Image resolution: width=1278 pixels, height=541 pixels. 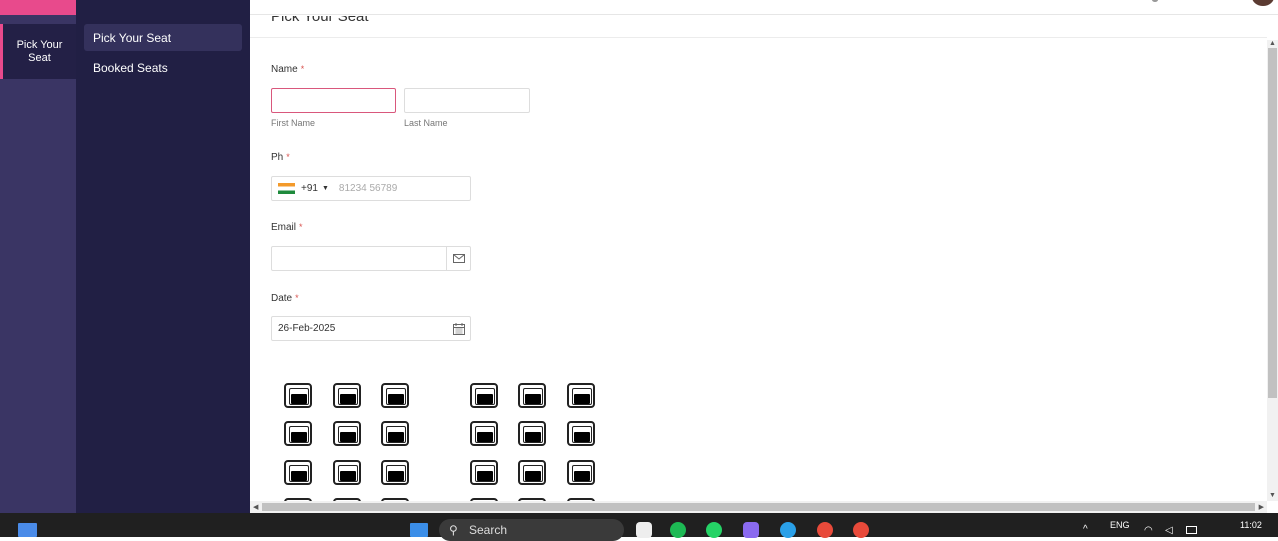 What do you see at coordinates (1120, 525) in the screenshot?
I see `language-indicator: ENG` at bounding box center [1120, 525].